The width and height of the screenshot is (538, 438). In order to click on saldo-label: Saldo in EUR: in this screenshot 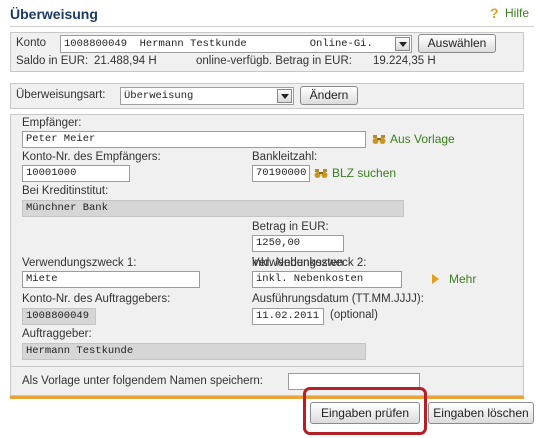, I will do `click(52, 61)`.